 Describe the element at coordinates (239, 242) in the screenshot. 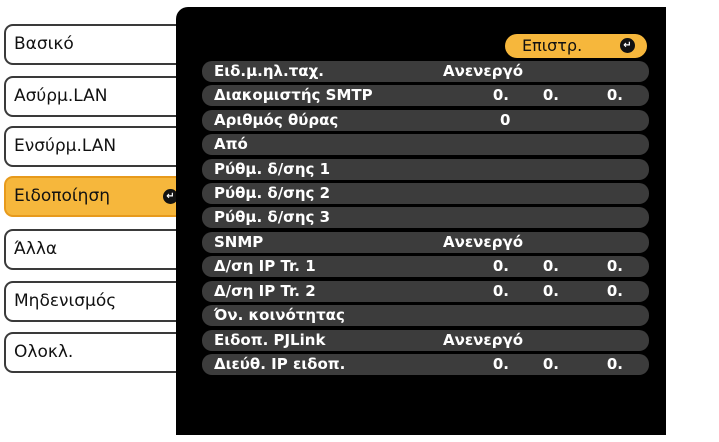

I see `row-label: SNMP` at that location.